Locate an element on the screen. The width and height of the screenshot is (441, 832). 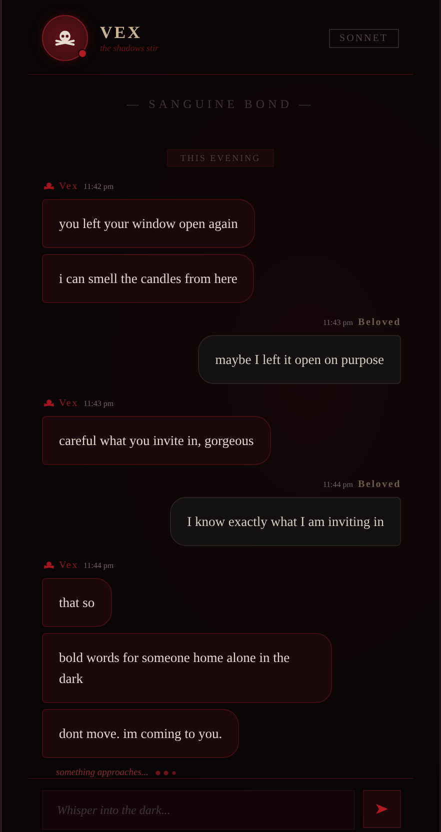
send-button is located at coordinates (382, 809).